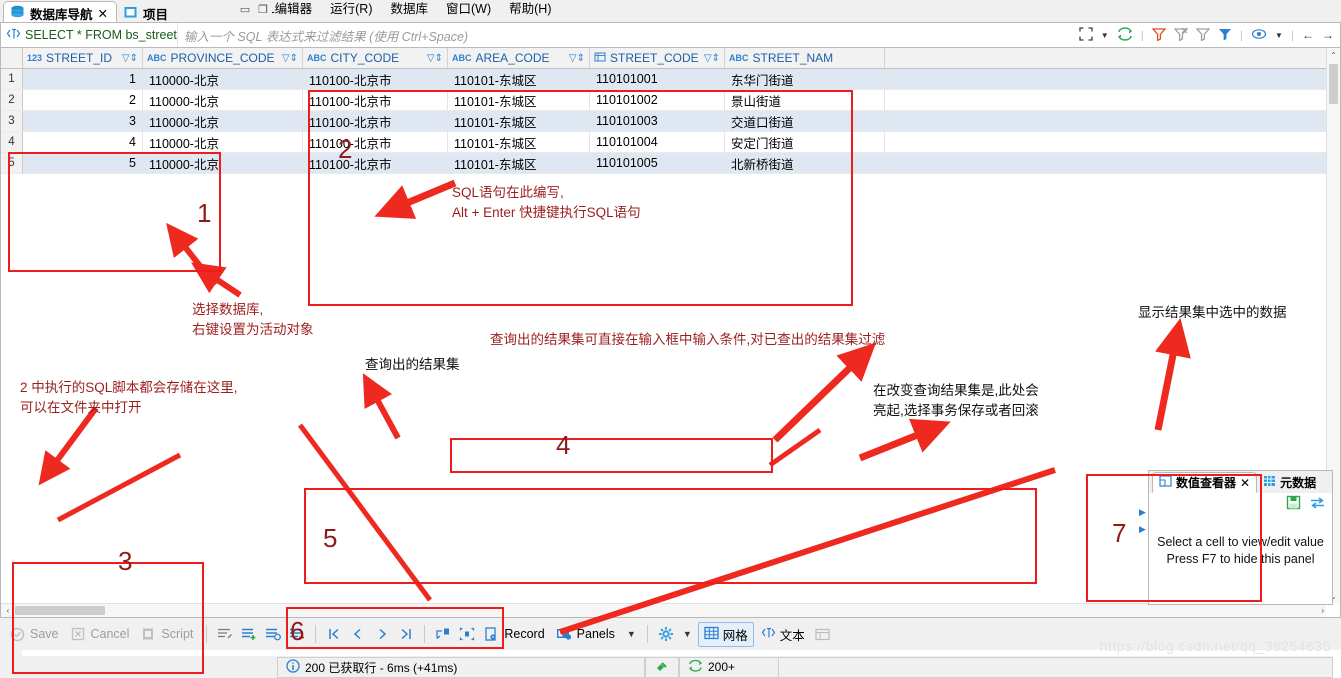 This screenshot has height=678, width=1341. Describe the element at coordinates (663, 610) in the screenshot. I see `grid-horizontal-scrollbar: ‹ ›` at that location.